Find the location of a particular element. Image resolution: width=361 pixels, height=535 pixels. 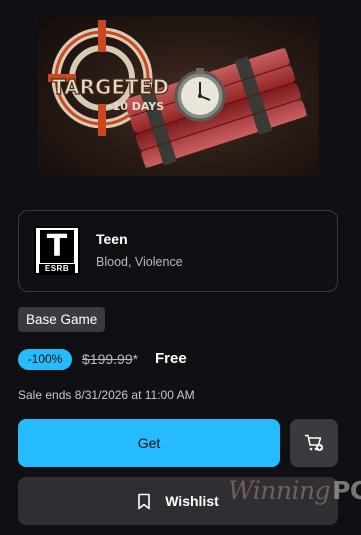

bookmark-icon is located at coordinates (144, 501).